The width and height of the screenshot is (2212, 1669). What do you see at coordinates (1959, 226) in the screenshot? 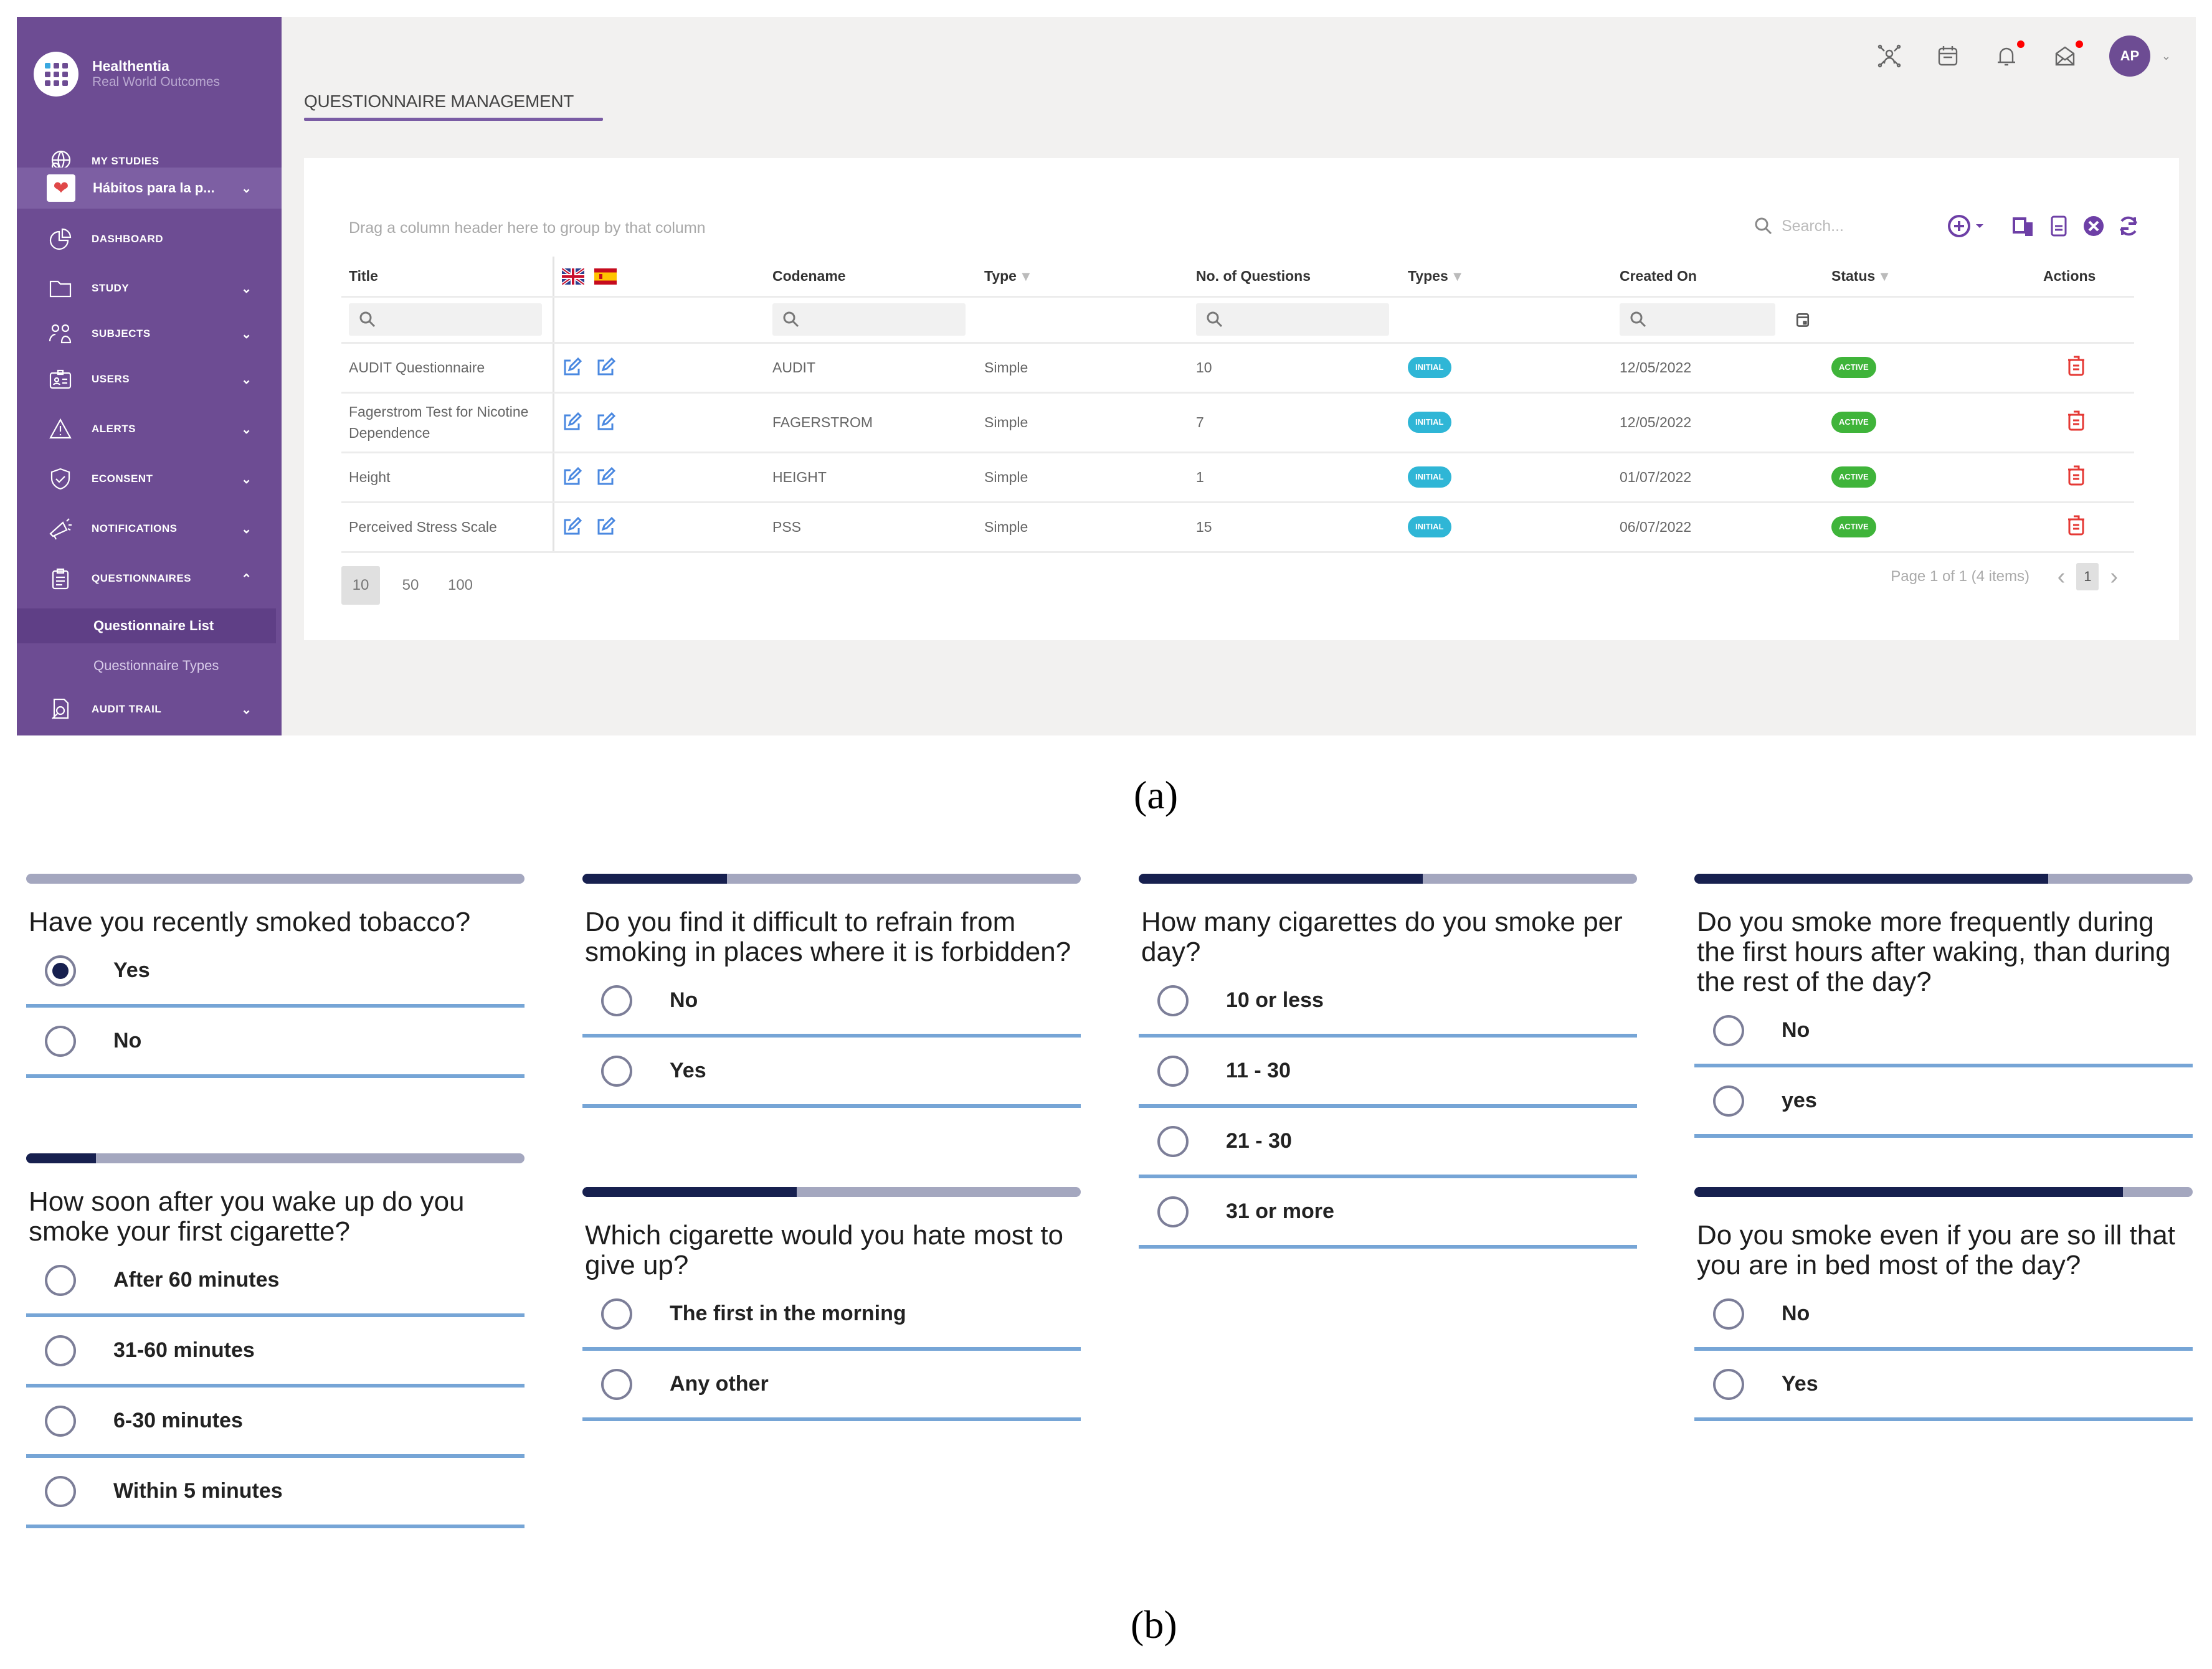
I see `add-button` at bounding box center [1959, 226].